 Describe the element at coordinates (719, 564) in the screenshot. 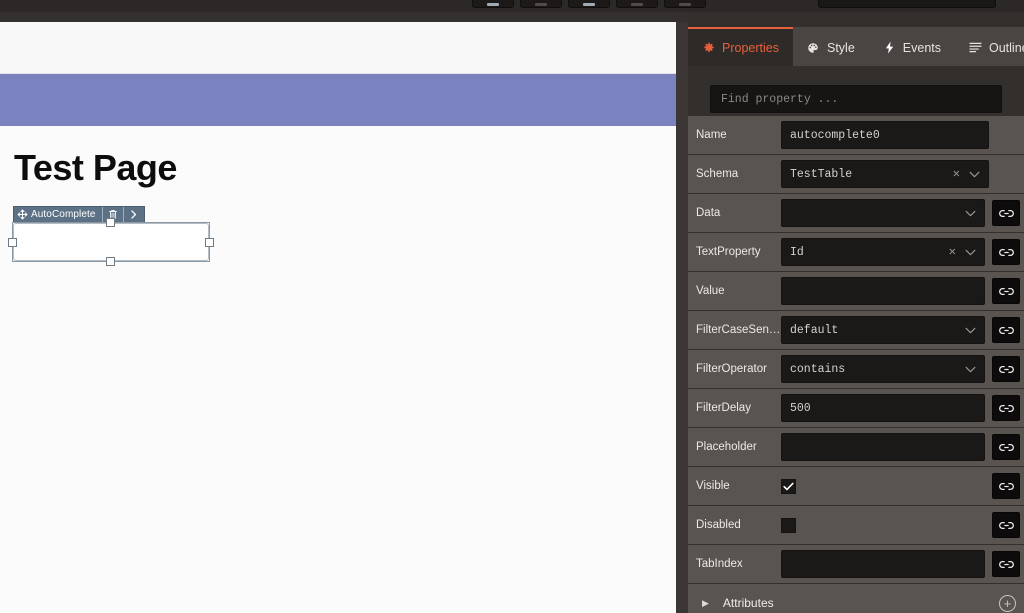

I see `property-label: TabIndex` at that location.